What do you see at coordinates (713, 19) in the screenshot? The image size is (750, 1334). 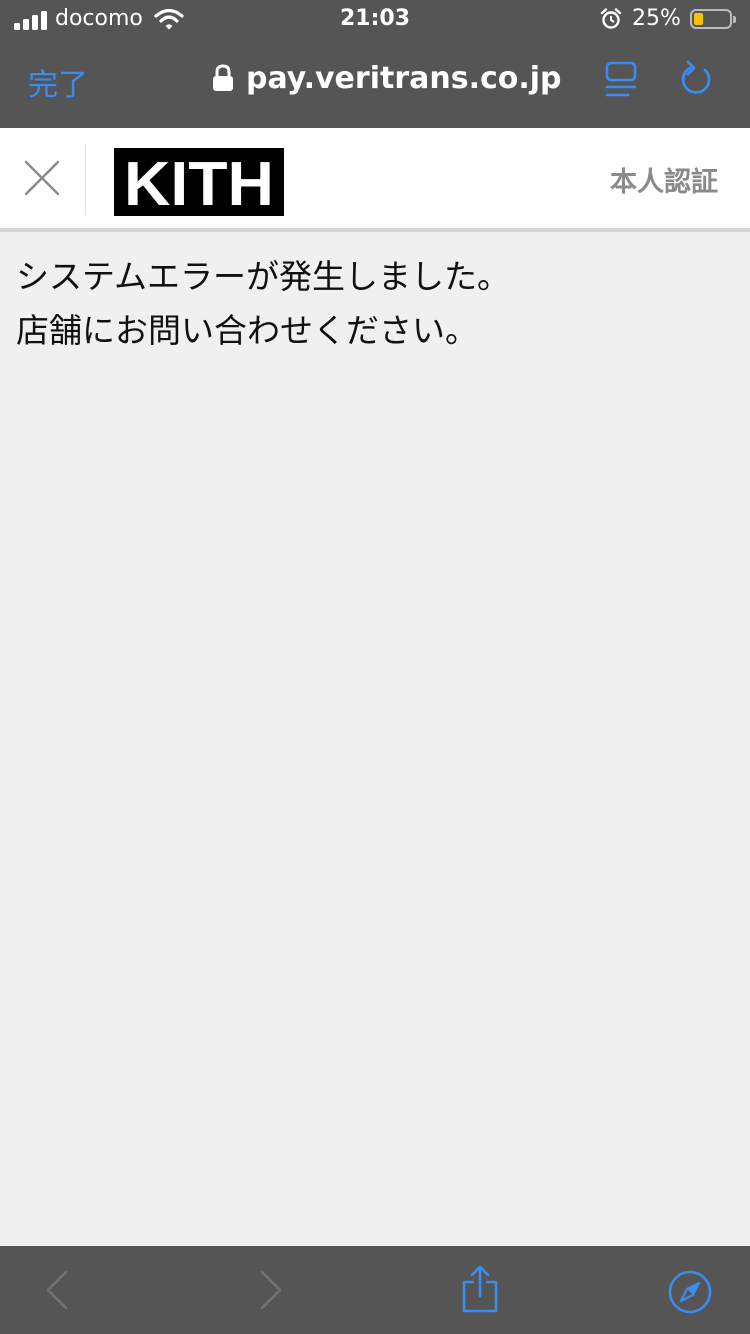 I see `battery-icon` at bounding box center [713, 19].